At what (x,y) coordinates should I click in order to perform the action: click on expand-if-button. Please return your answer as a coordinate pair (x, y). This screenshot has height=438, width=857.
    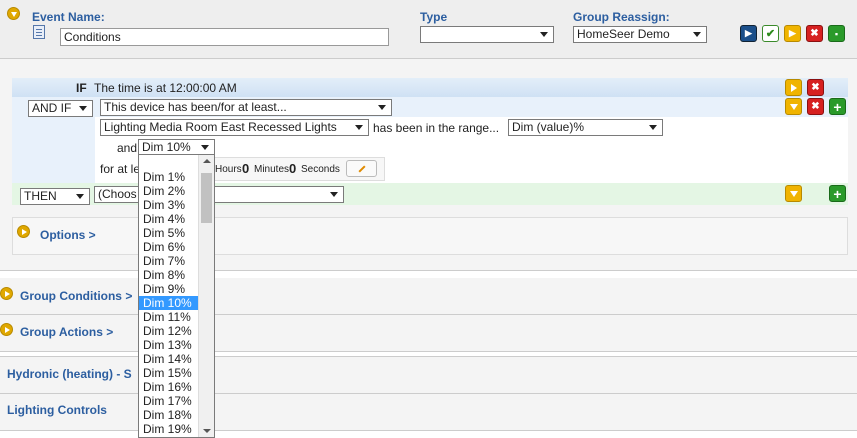
    Looking at the image, I should click on (793, 87).